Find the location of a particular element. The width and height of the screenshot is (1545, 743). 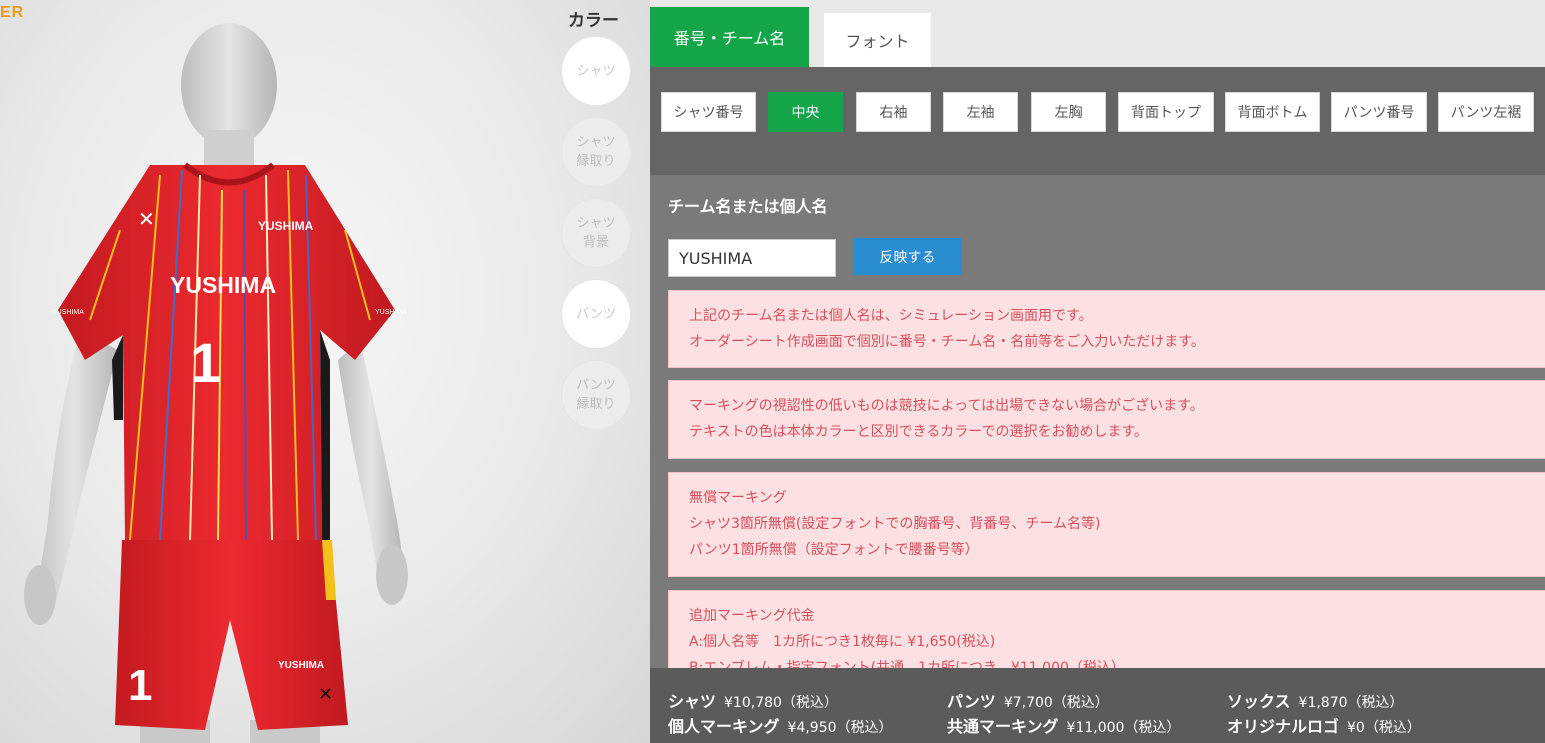

tab-font: フォント is located at coordinates (877, 40).